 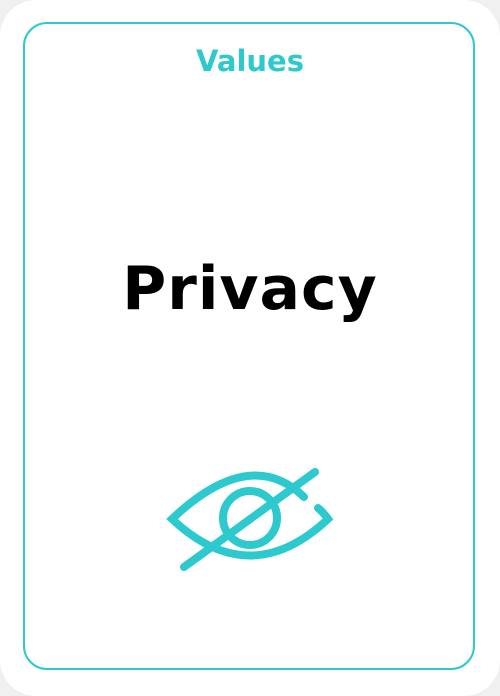 What do you see at coordinates (250, 289) in the screenshot?
I see `card-title: Privacy` at bounding box center [250, 289].